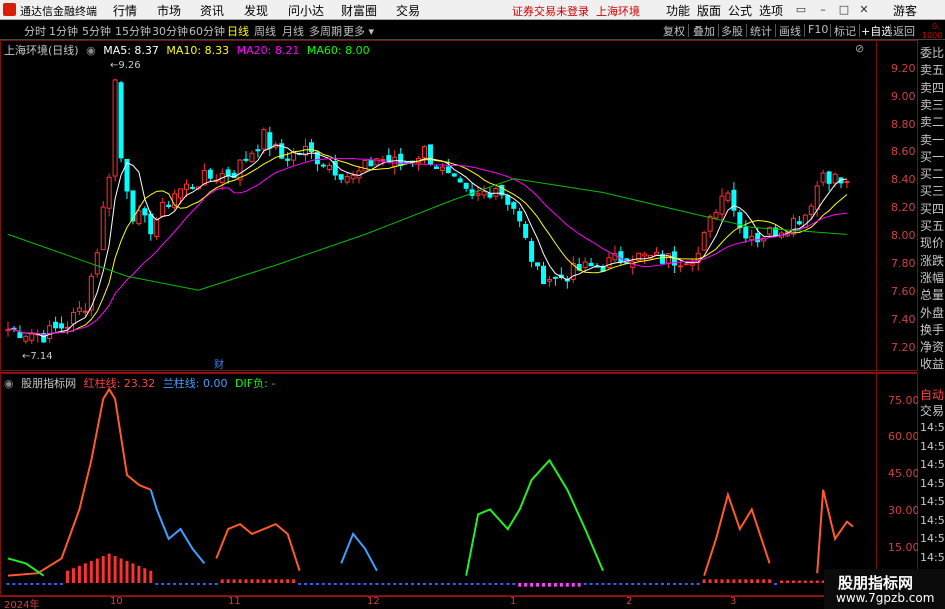  What do you see at coordinates (932, 295) in the screenshot?
I see `side-item: 总量` at bounding box center [932, 295].